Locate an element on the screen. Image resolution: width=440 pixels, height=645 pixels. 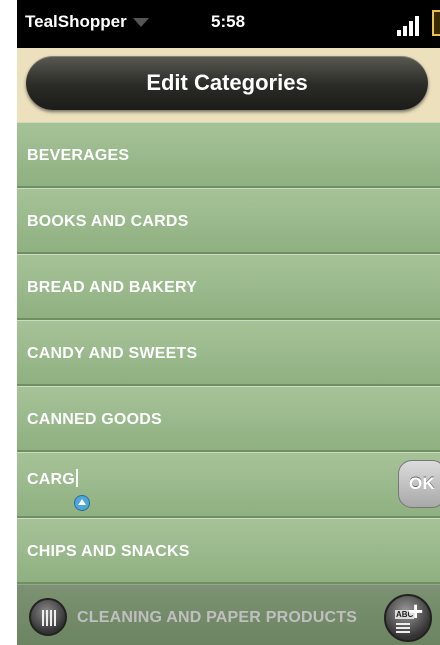
text-cursor is located at coordinates (76, 478).